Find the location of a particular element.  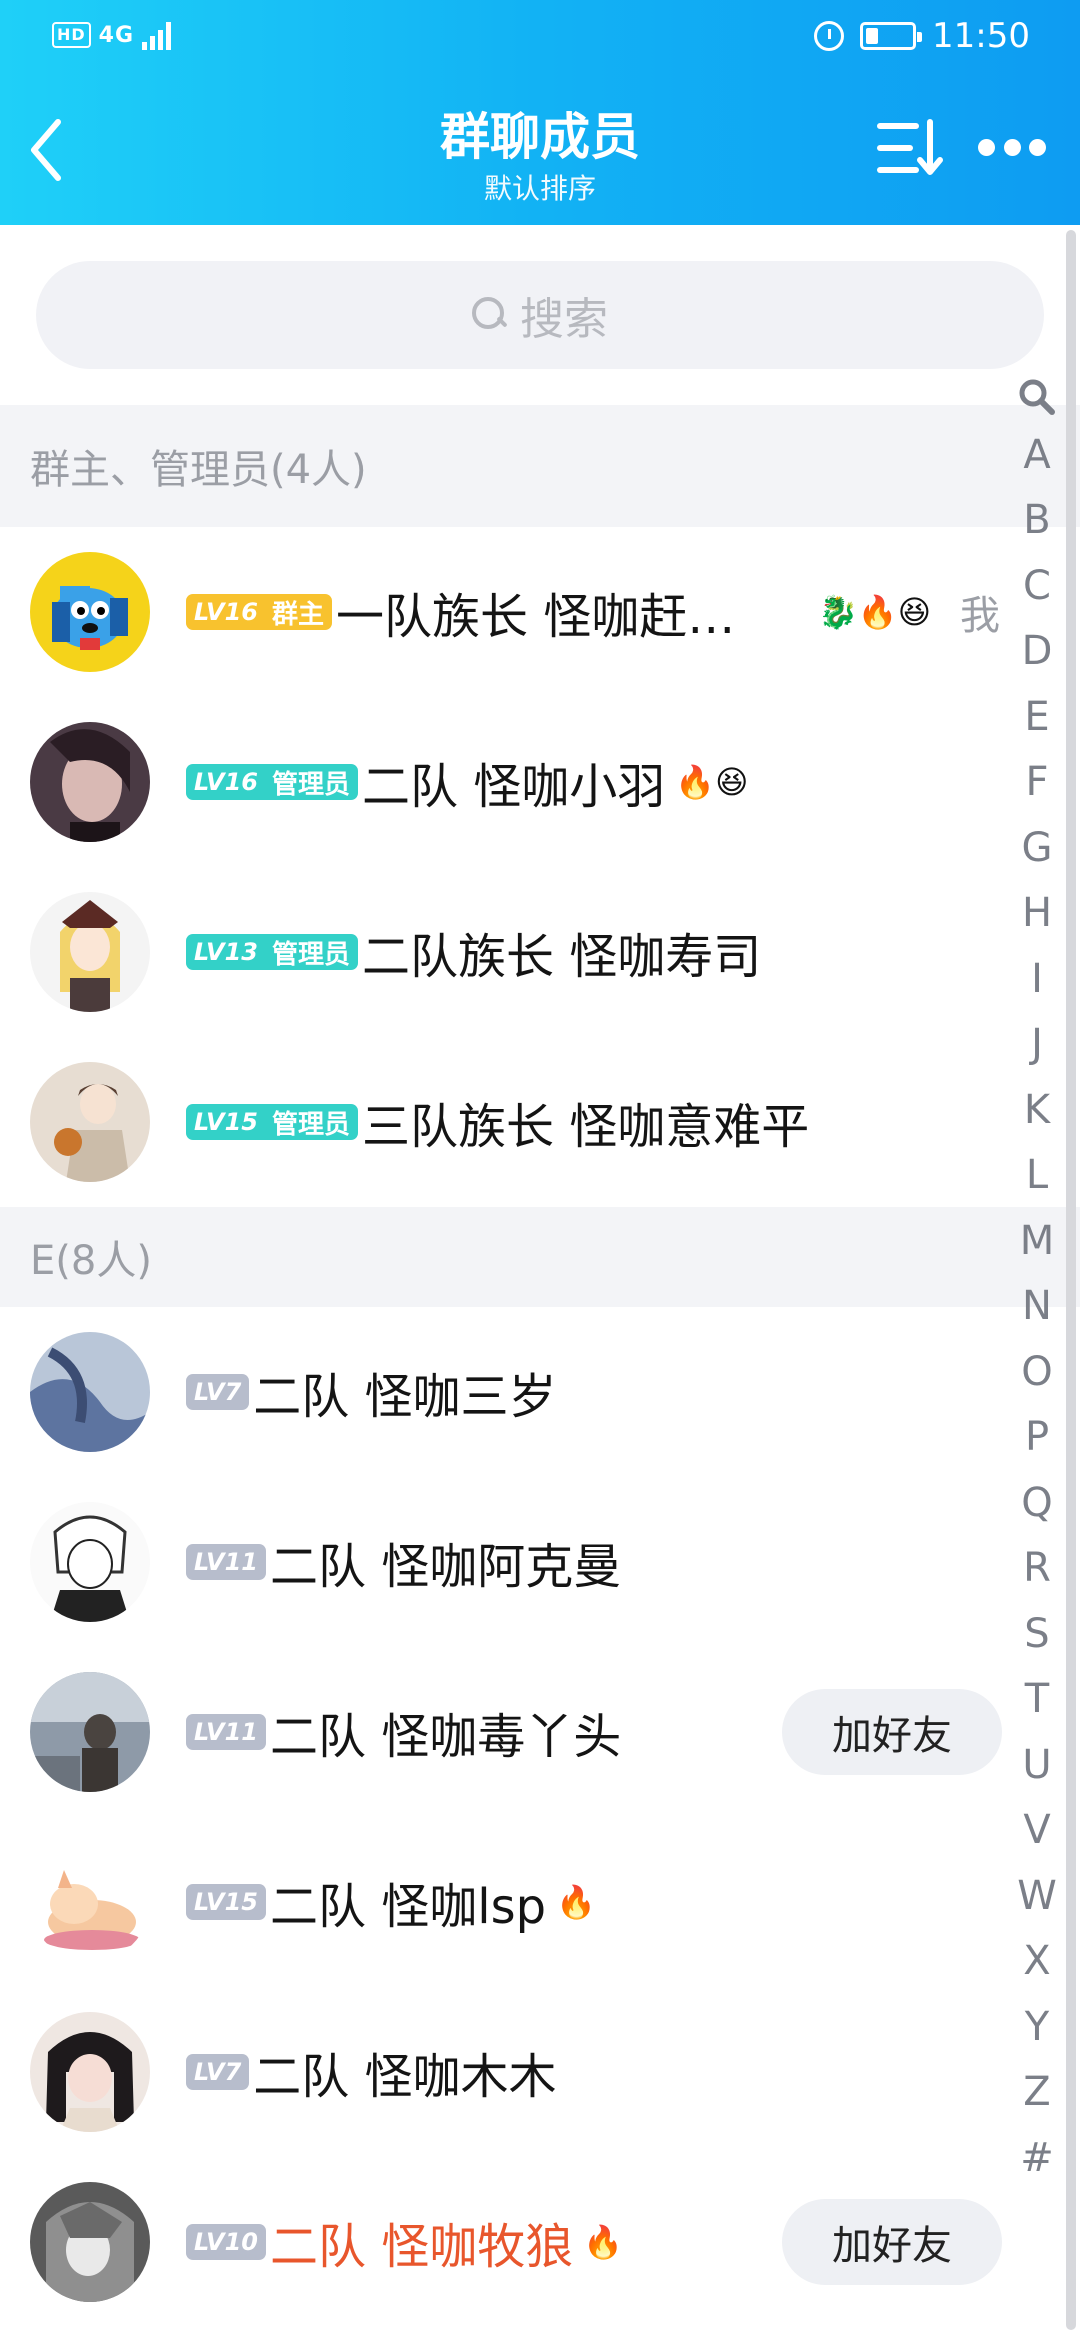

member-name: 二队 怪咖小羽 is located at coordinates (513, 787).